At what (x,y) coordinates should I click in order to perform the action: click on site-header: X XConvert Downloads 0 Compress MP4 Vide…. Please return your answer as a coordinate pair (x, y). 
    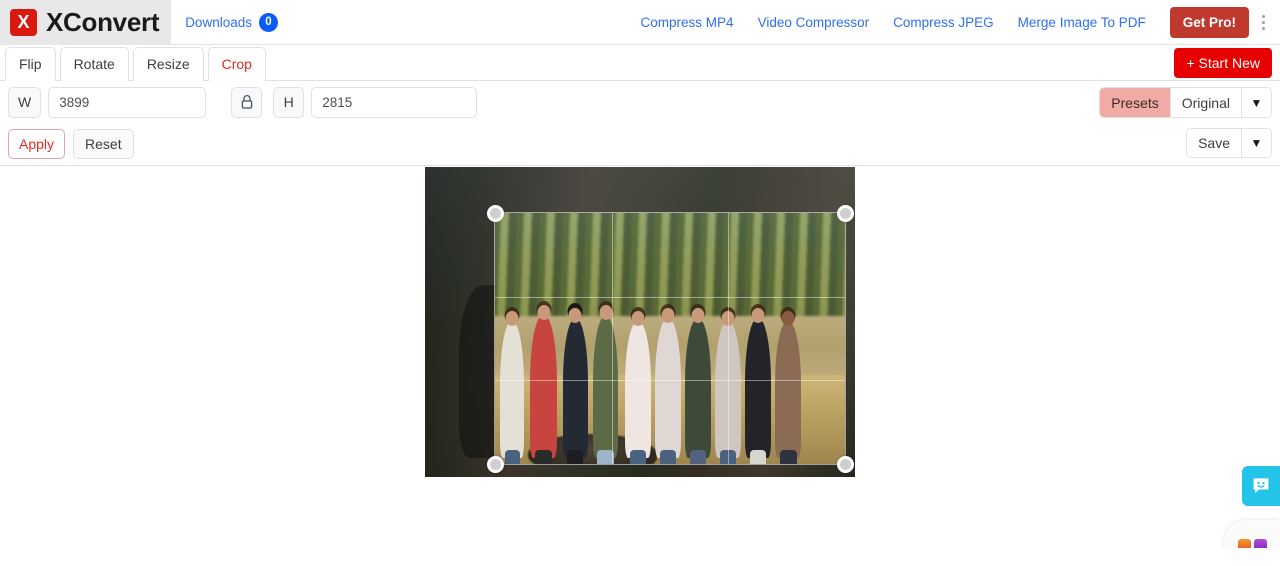
    Looking at the image, I should click on (640, 22).